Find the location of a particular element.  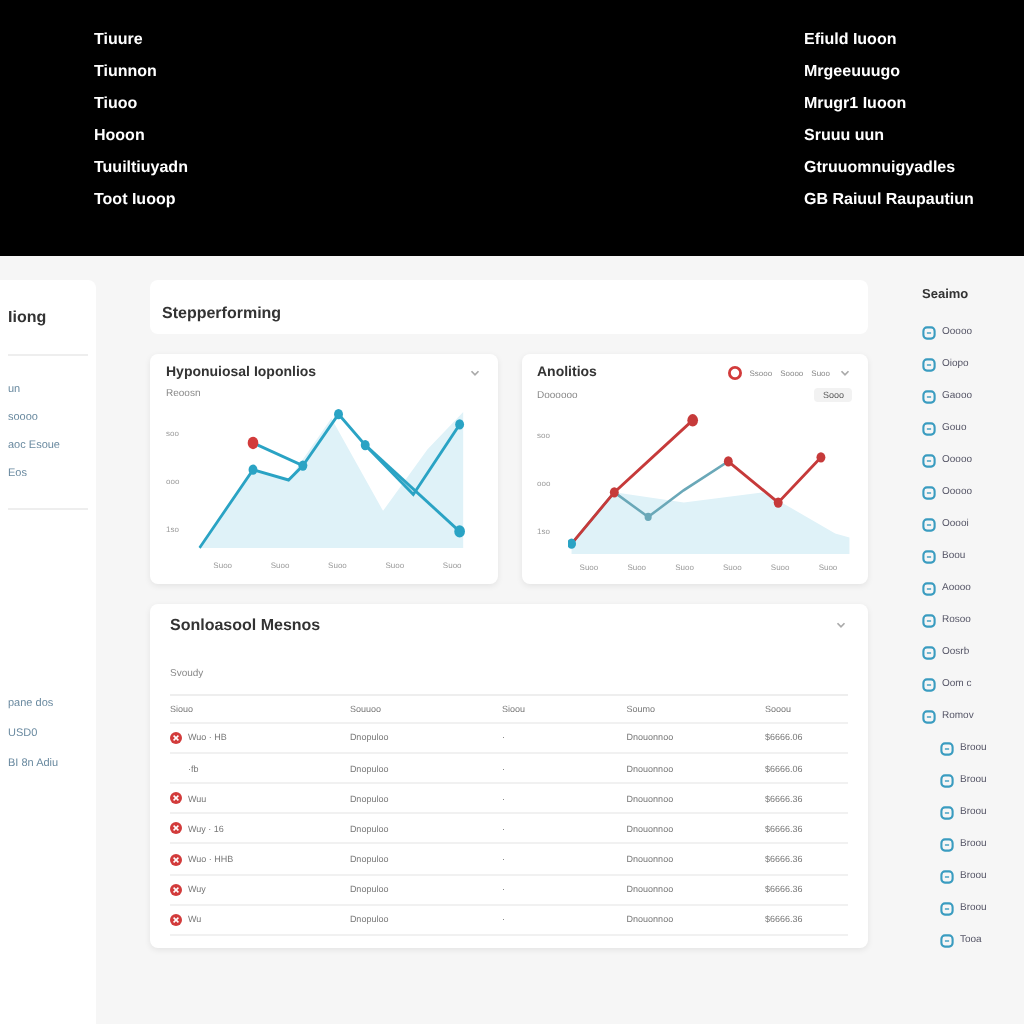

header-link: Efiuld Iuoon is located at coordinates (894, 39).